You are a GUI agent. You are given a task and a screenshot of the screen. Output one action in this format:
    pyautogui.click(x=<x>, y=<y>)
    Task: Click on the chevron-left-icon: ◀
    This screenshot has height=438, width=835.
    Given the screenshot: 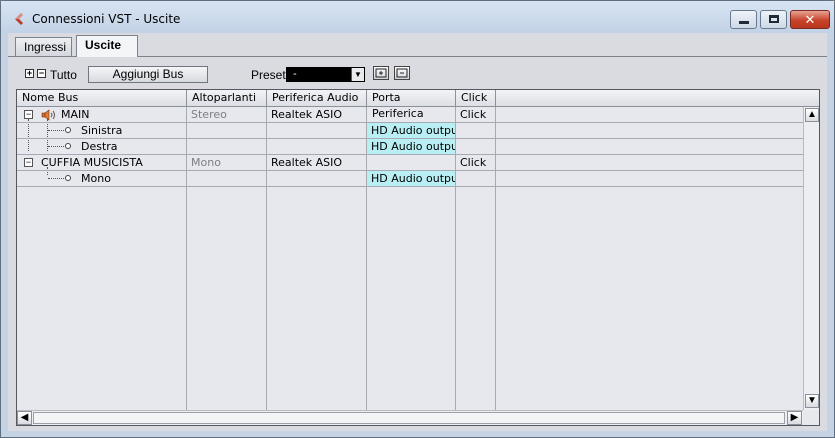 What is the action you would take?
    pyautogui.click(x=24, y=417)
    